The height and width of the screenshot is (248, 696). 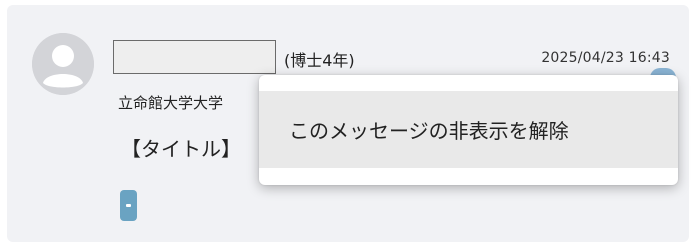 What do you see at coordinates (171, 103) in the screenshot?
I see `sender-affiliation: 立命館大学大学` at bounding box center [171, 103].